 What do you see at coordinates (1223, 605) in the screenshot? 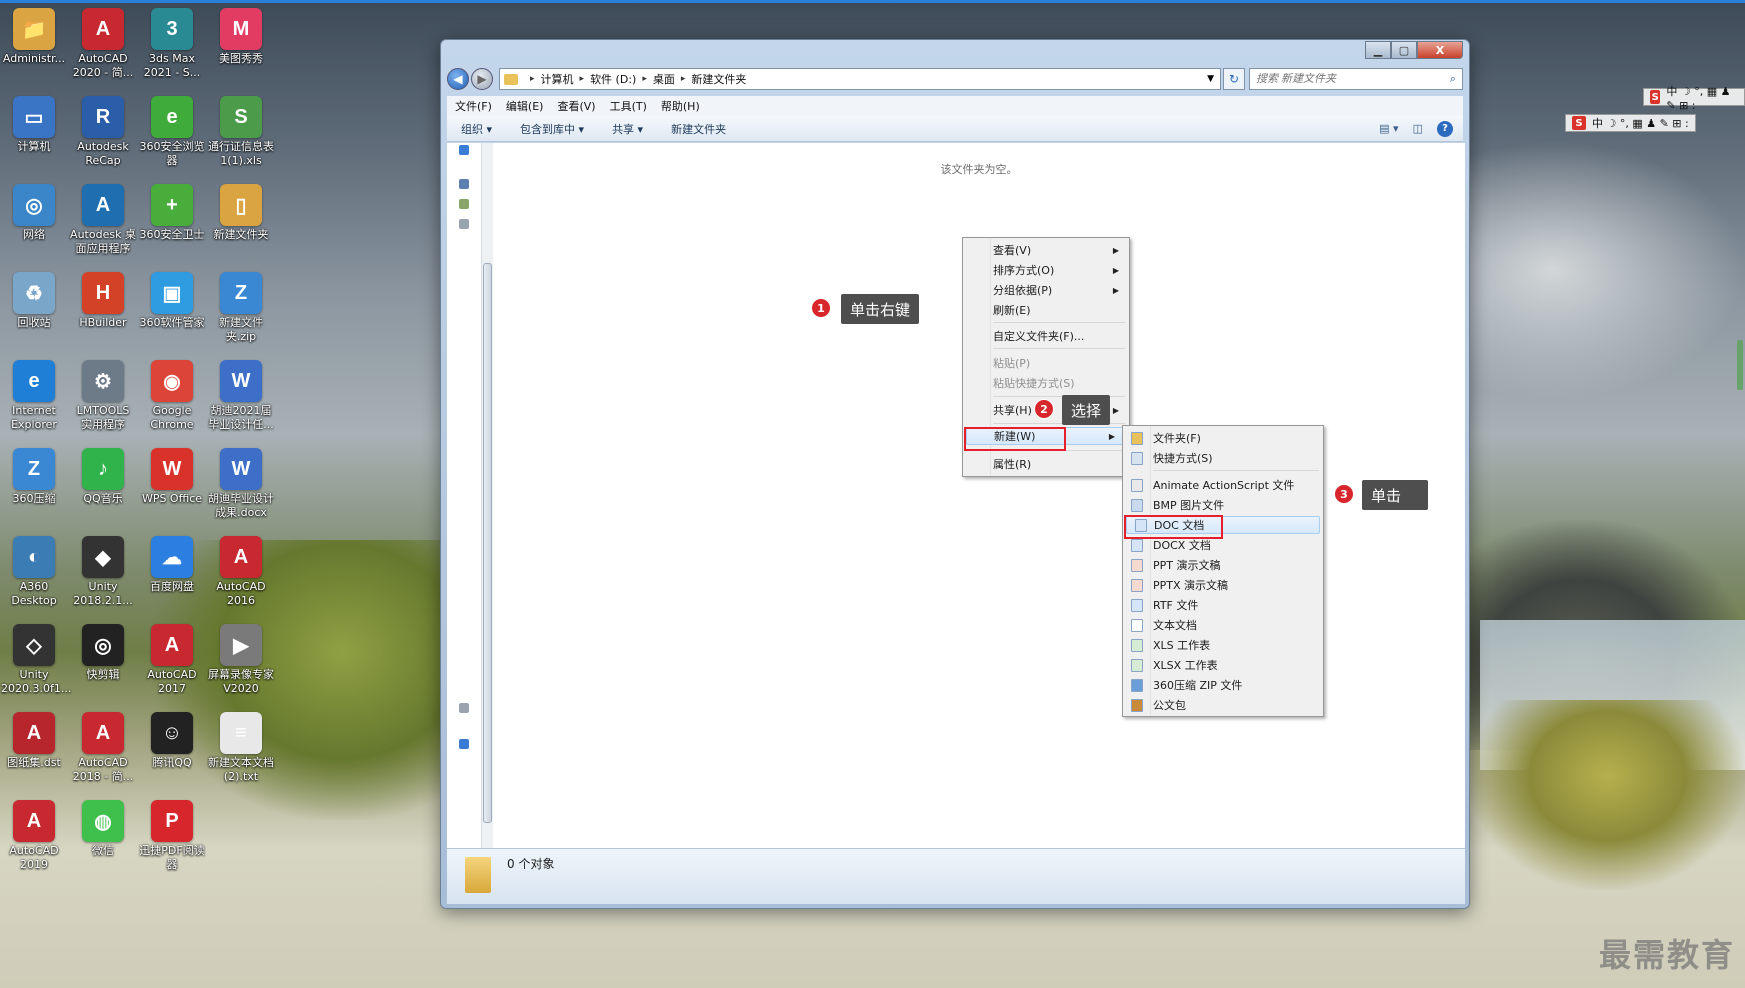
I see `submenu-item: RTF 文件` at bounding box center [1223, 605].